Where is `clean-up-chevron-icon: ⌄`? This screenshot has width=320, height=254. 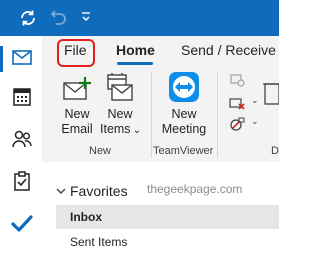
clean-up-chevron-icon: ⌄ is located at coordinates (255, 100).